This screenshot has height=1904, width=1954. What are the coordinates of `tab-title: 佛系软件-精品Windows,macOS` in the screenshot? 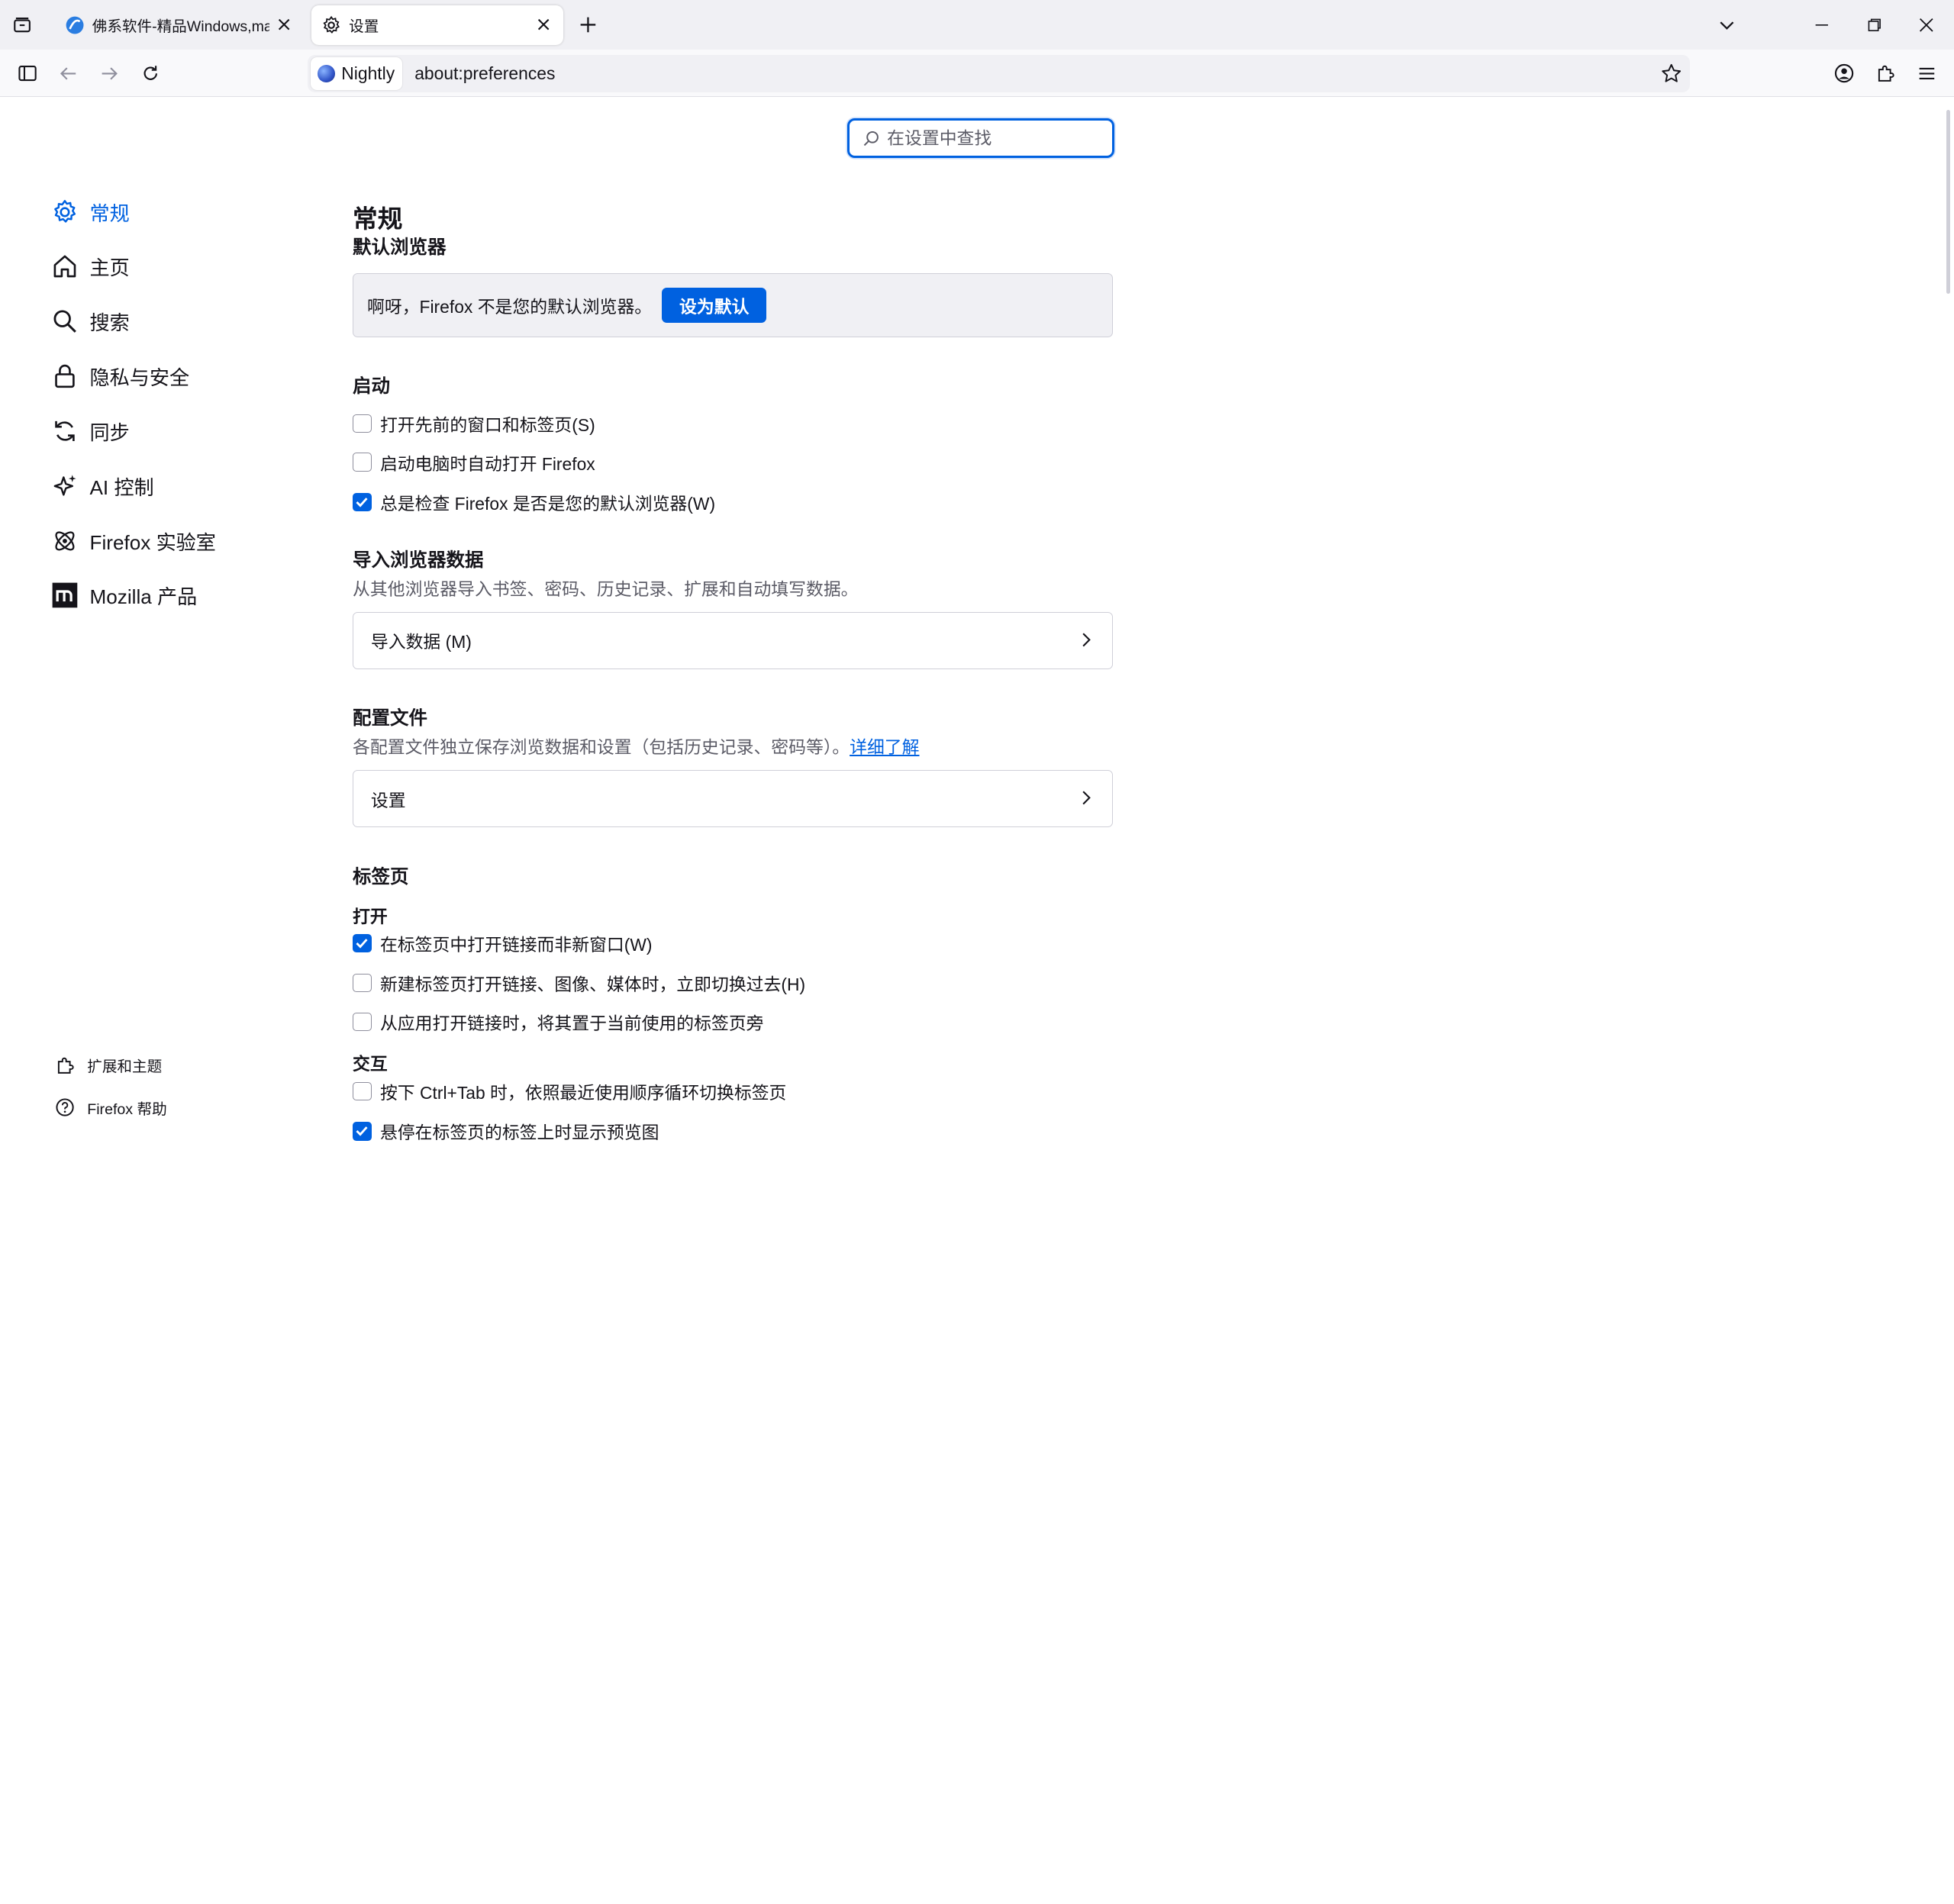 It's located at (181, 27).